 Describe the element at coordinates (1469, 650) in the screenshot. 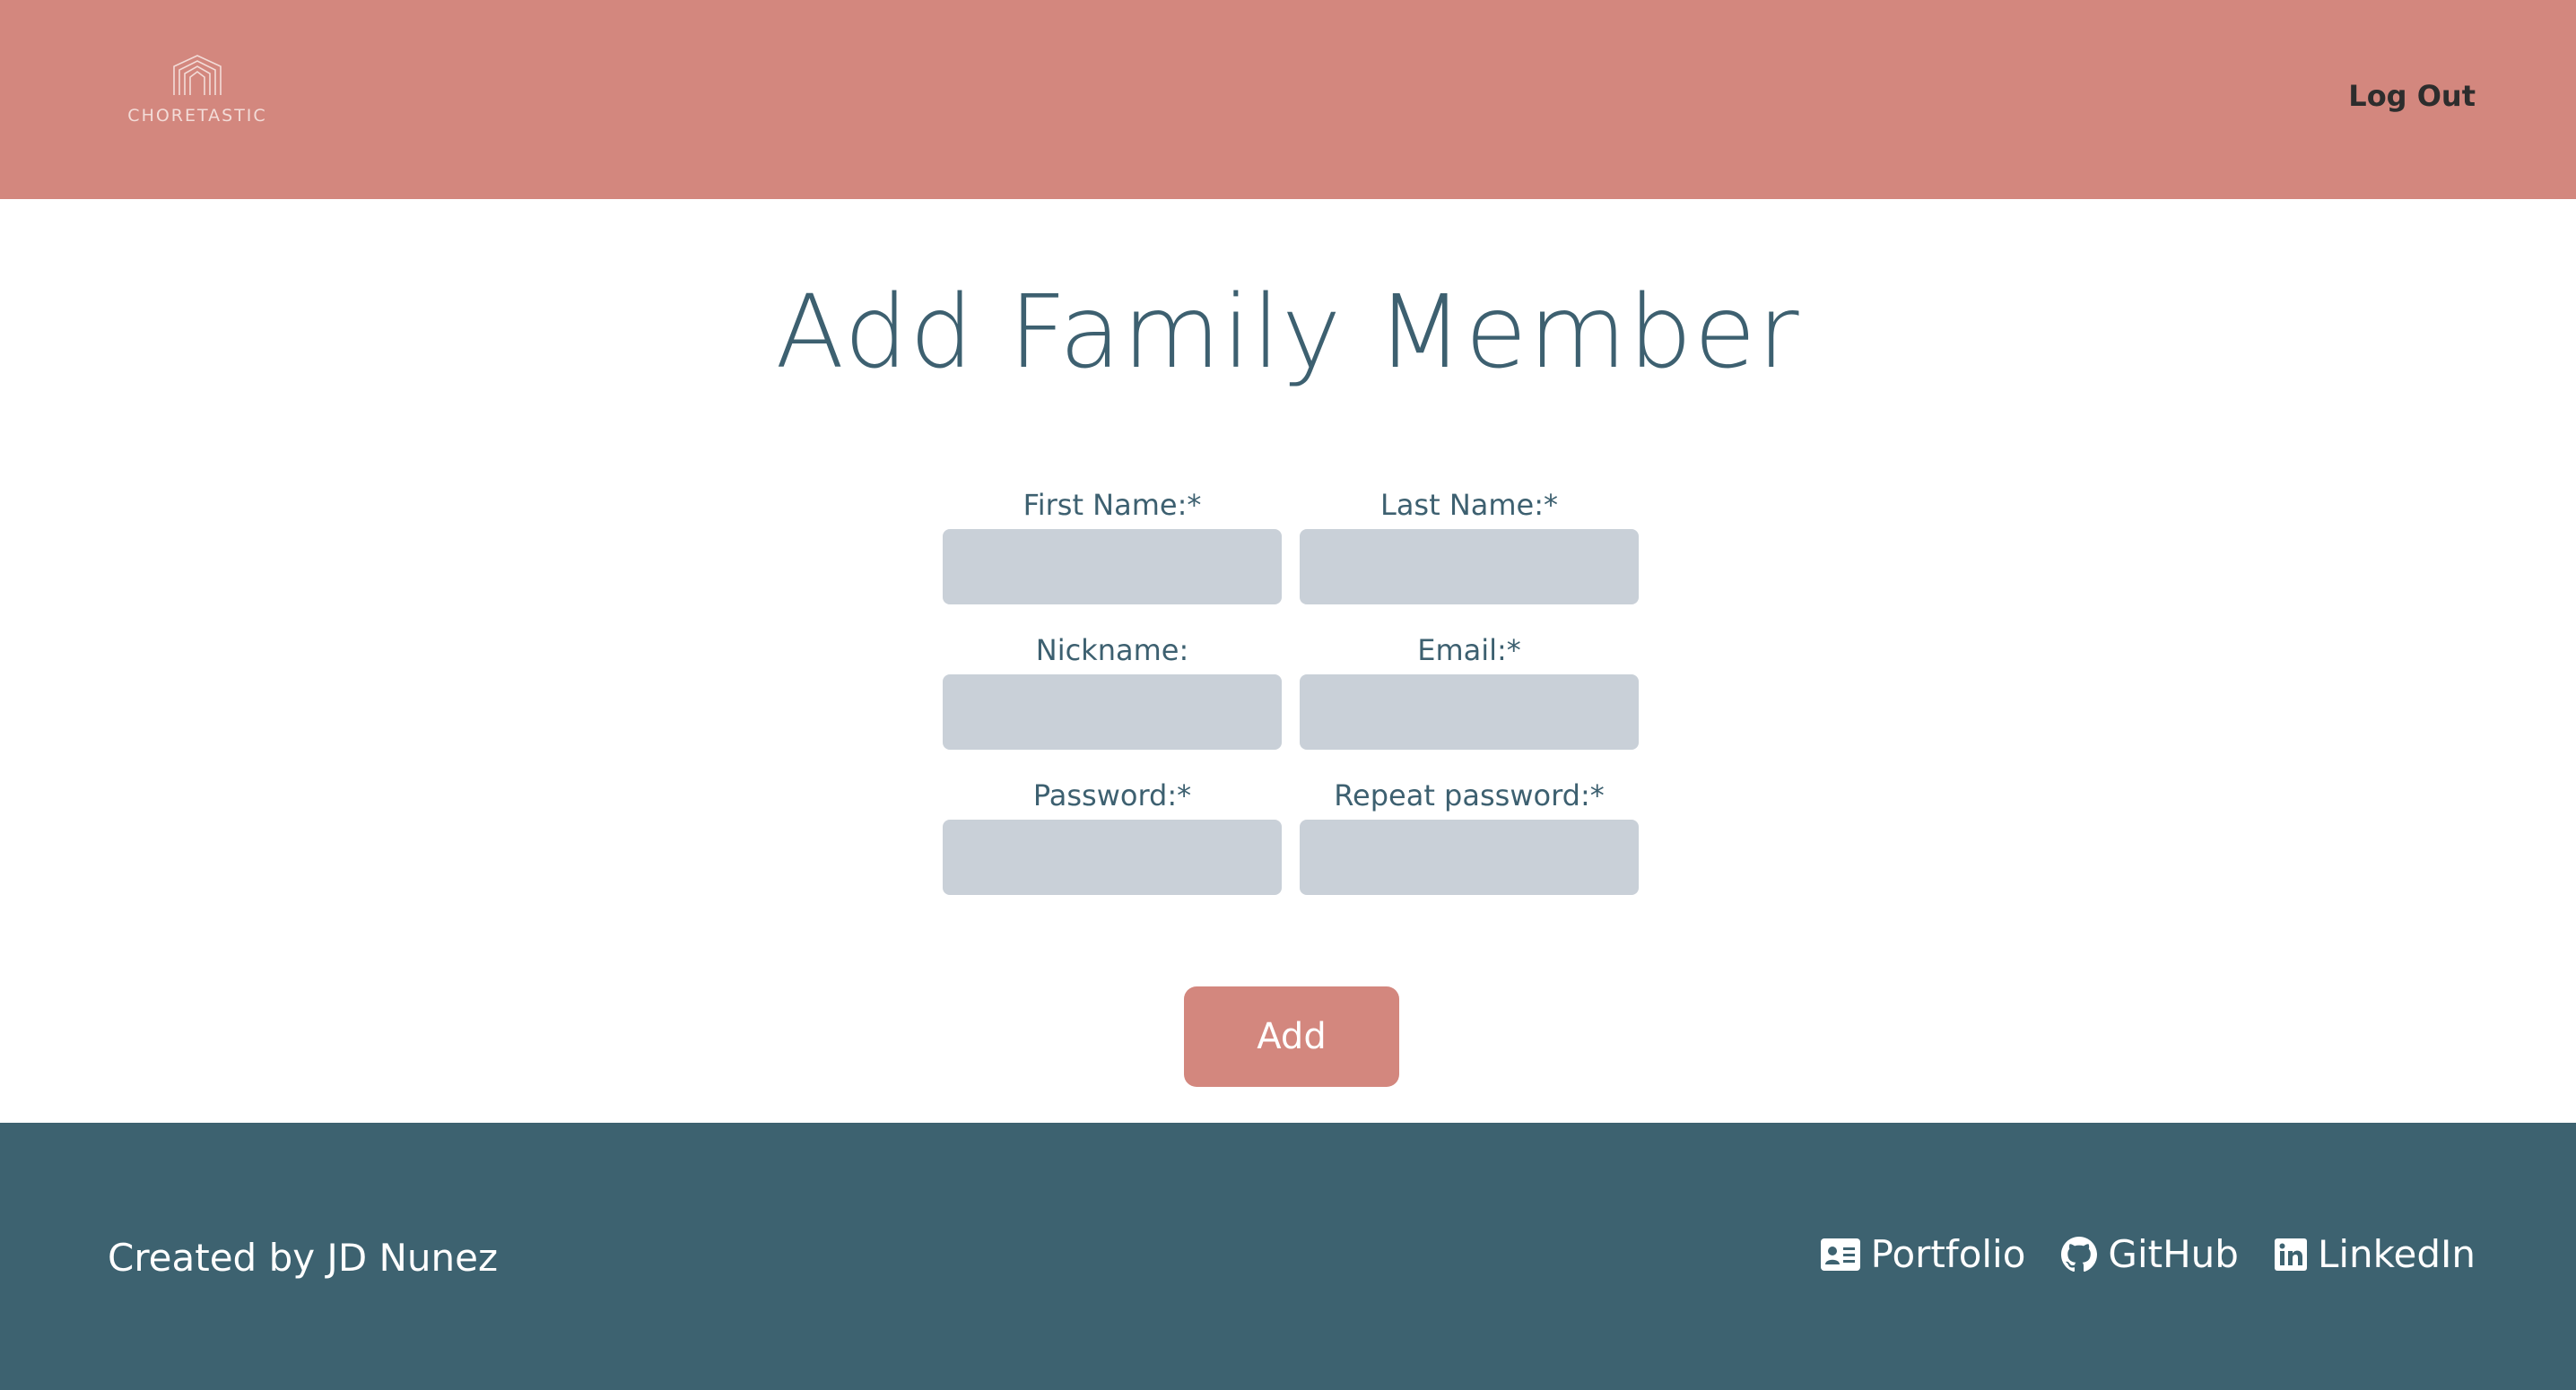

I see `email-label: Email:*` at that location.